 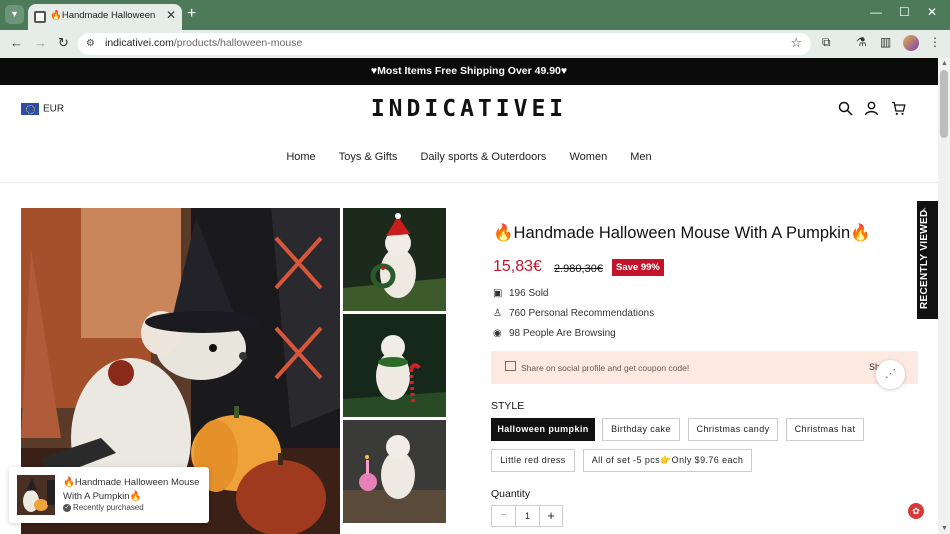 What do you see at coordinates (469, 109) in the screenshot?
I see `site-logo: INDICATIVEI` at bounding box center [469, 109].